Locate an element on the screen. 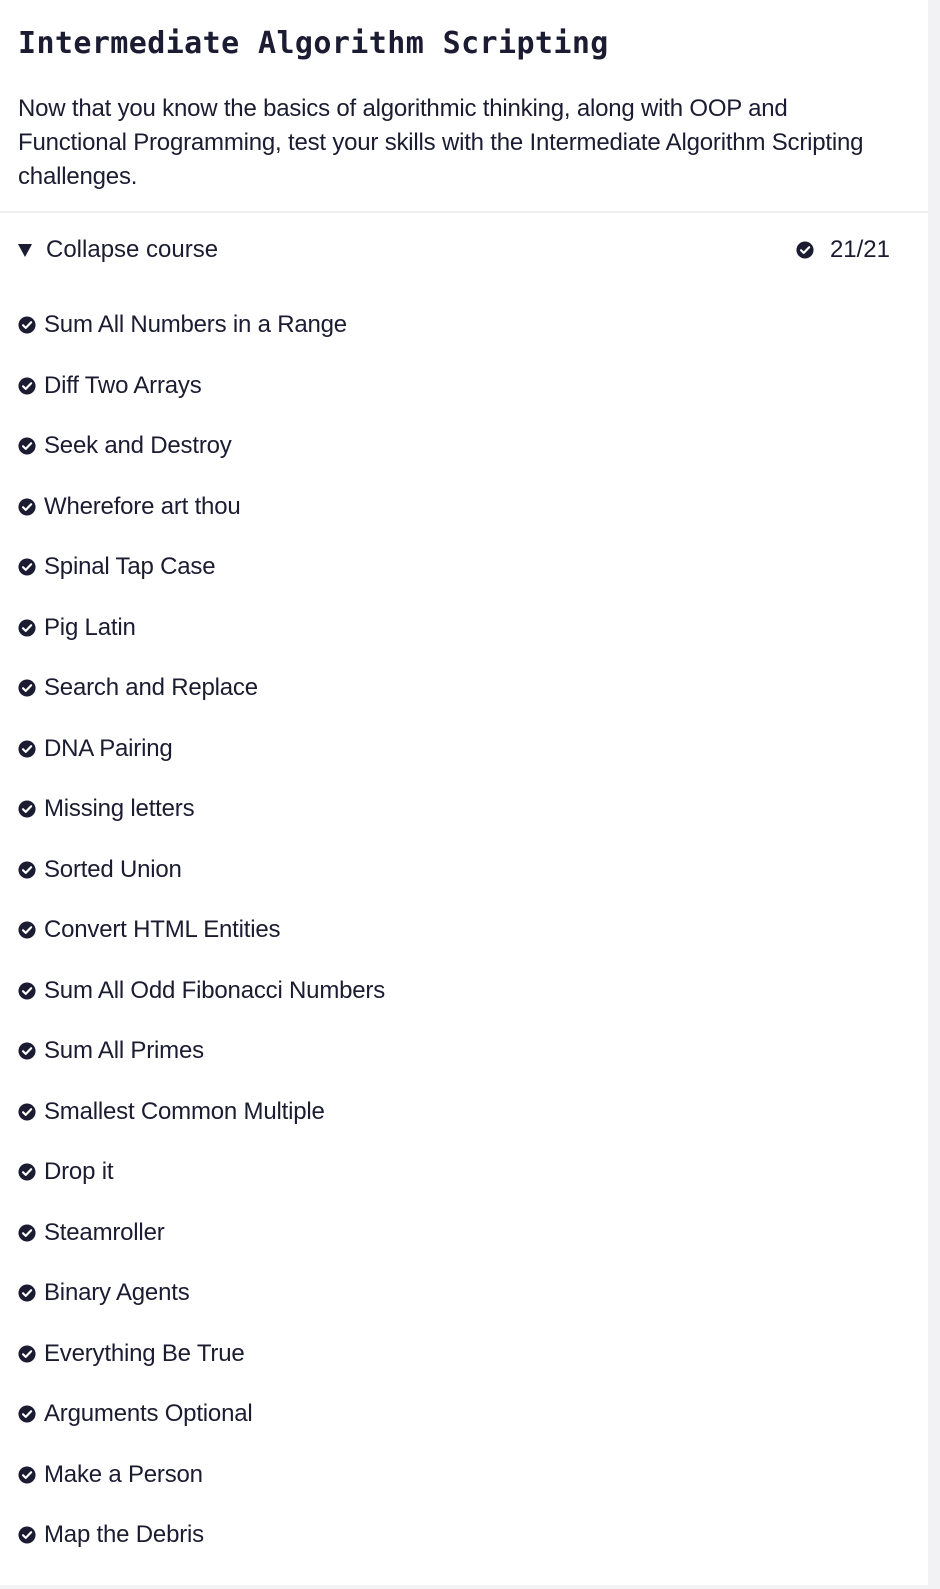  challenge-label: Smallest Common Multiple is located at coordinates (184, 1111).